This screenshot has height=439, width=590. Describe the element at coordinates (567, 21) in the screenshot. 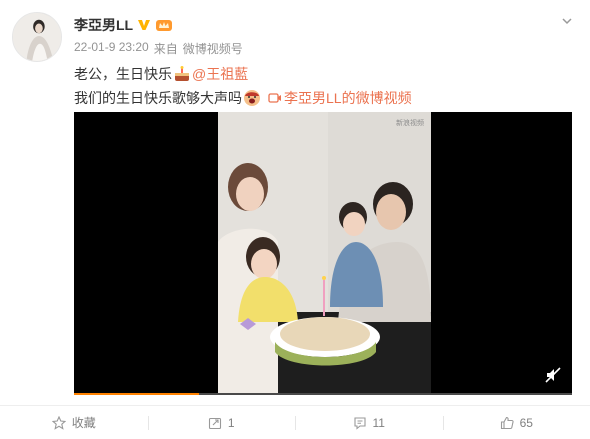

I see `chevron-down-icon` at that location.